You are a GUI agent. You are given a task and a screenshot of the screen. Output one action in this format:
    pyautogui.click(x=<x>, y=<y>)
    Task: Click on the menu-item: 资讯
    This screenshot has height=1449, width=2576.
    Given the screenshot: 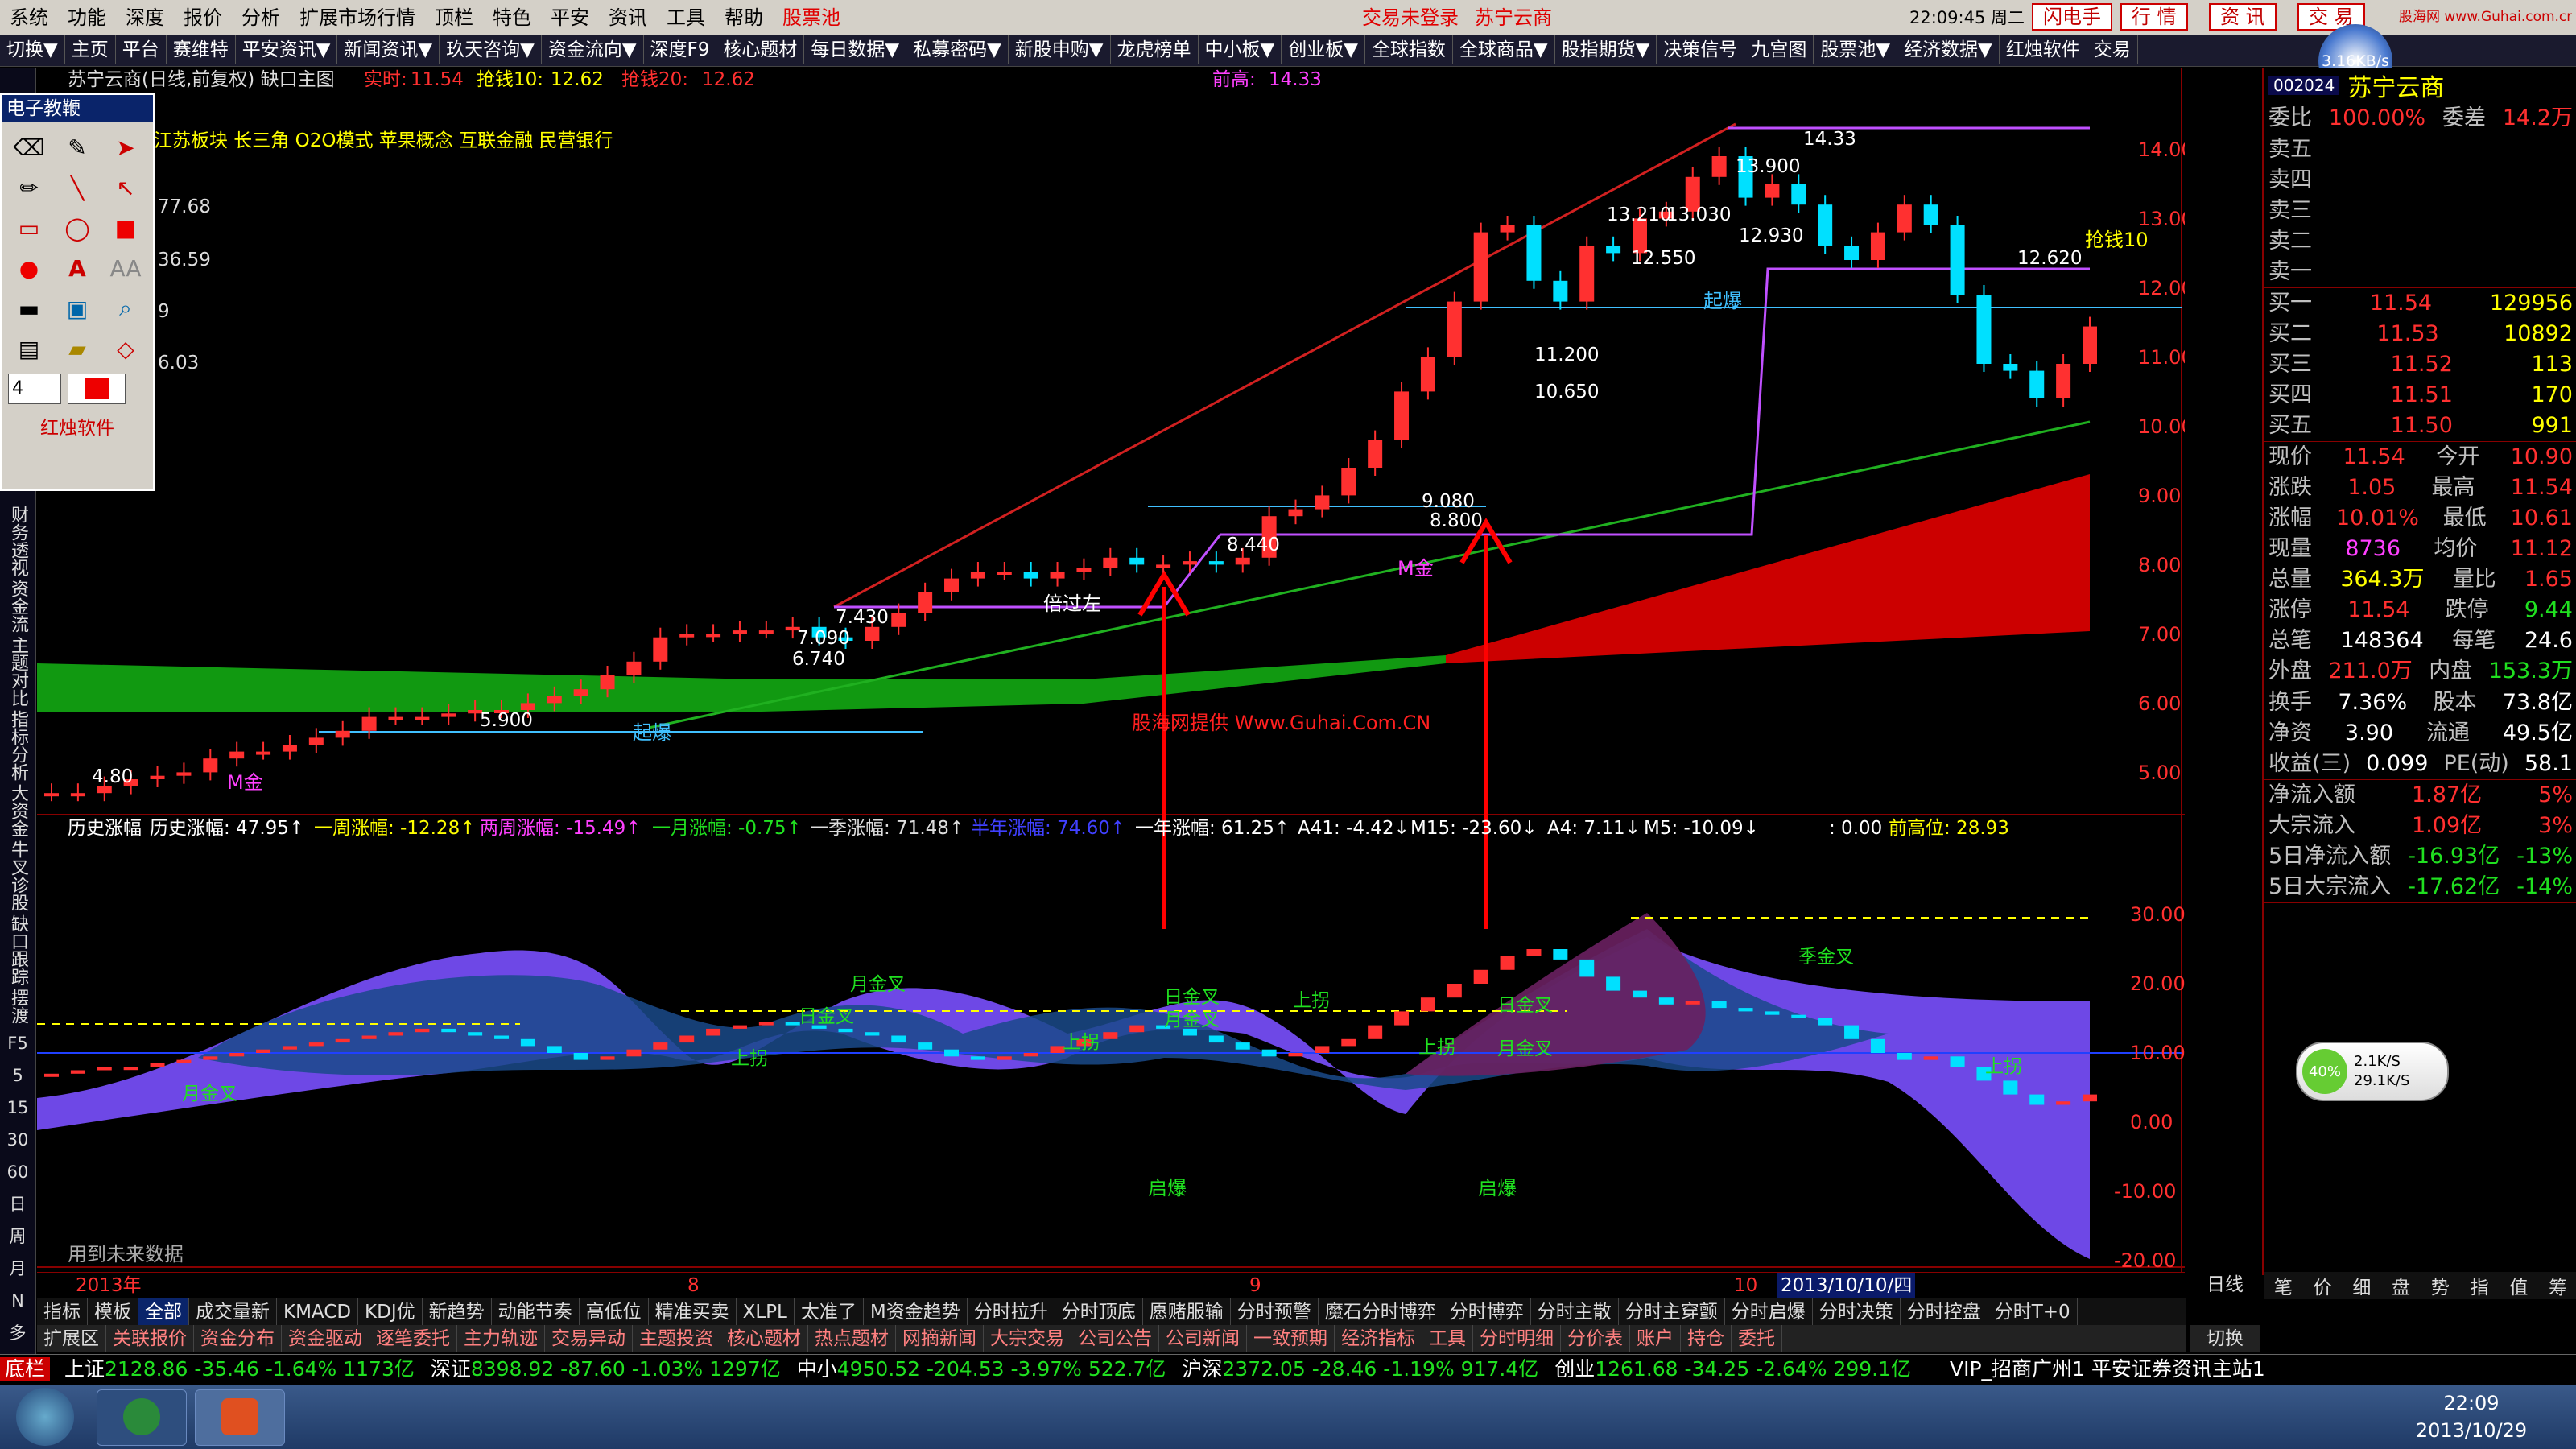 What is the action you would take?
    pyautogui.click(x=628, y=17)
    